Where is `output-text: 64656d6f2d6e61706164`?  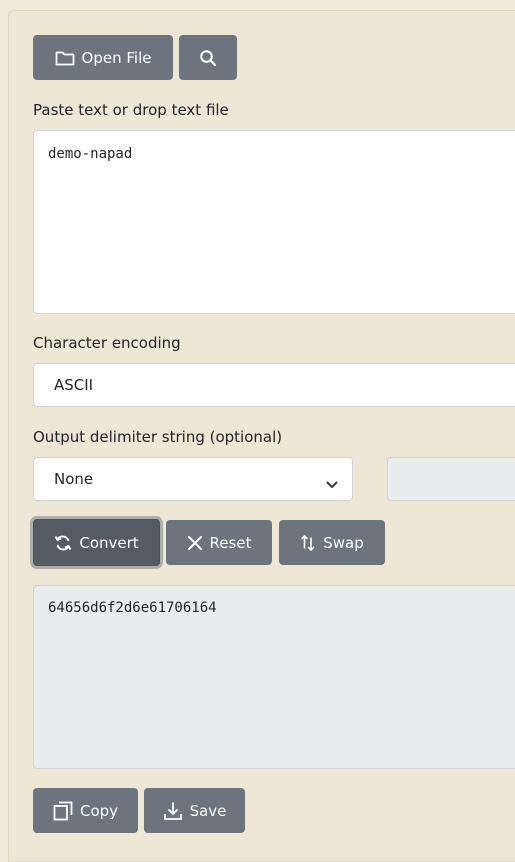
output-text: 64656d6f2d6e61706164 is located at coordinates (132, 608).